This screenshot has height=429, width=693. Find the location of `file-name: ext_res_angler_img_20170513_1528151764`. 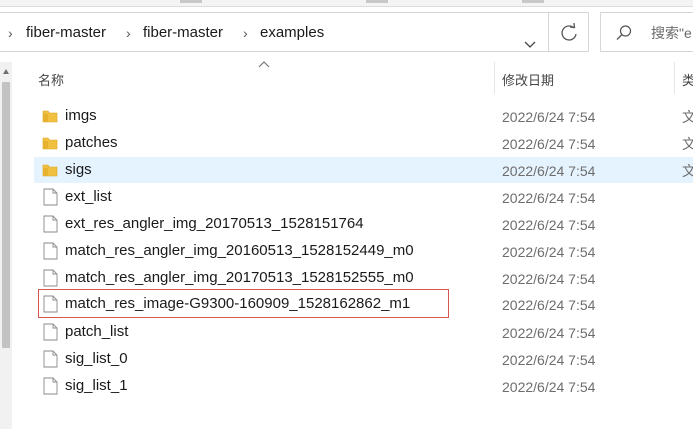

file-name: ext_res_angler_img_20170513_1528151764 is located at coordinates (214, 223).